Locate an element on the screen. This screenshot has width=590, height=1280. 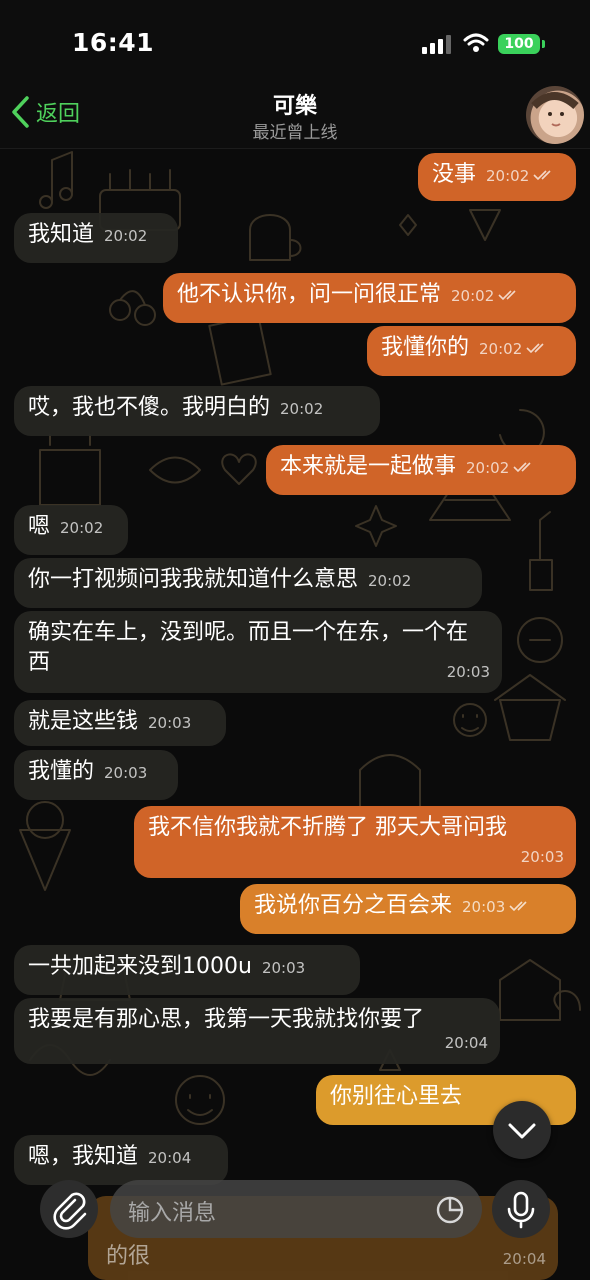
message-text: 我懂你的 is located at coordinates (425, 347).